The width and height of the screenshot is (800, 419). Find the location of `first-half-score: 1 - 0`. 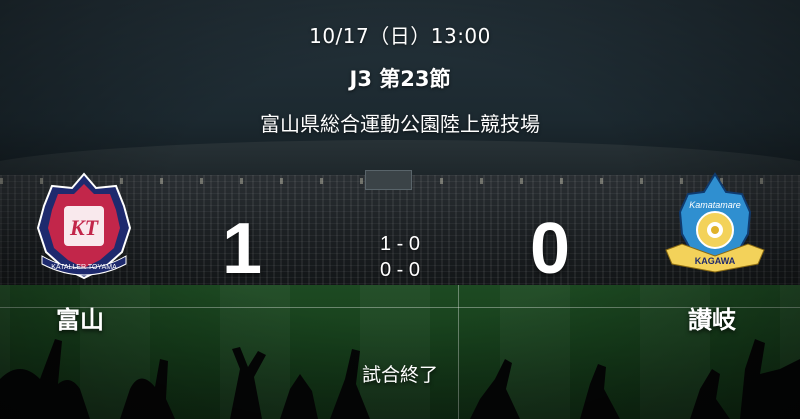

first-half-score: 1 - 0 is located at coordinates (400, 244).